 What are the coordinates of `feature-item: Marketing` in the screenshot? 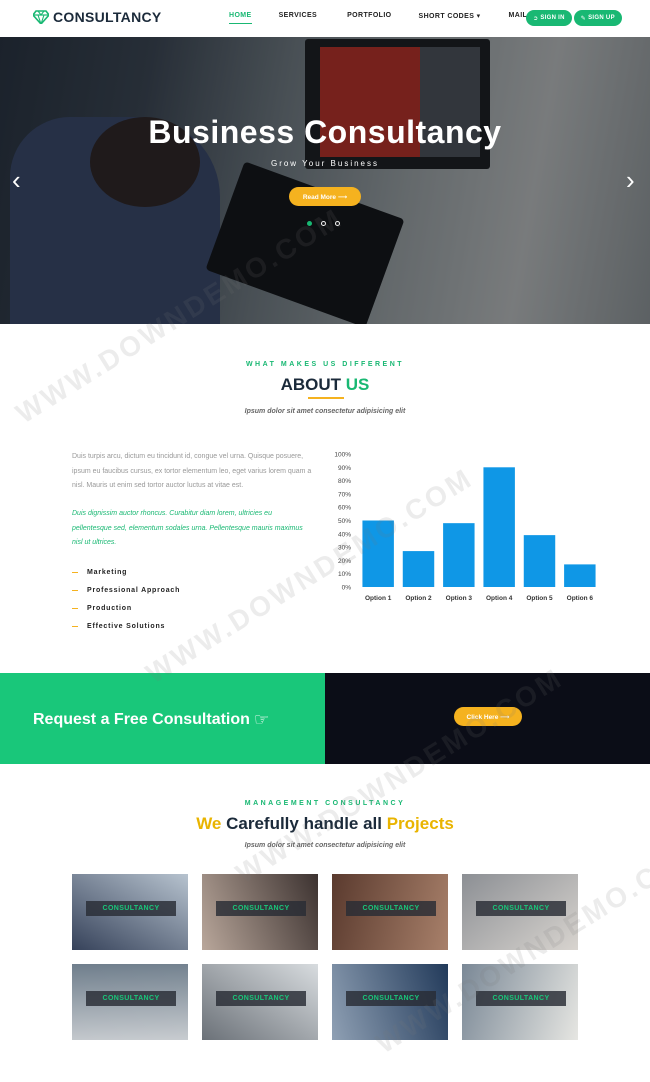 It's located at (126, 572).